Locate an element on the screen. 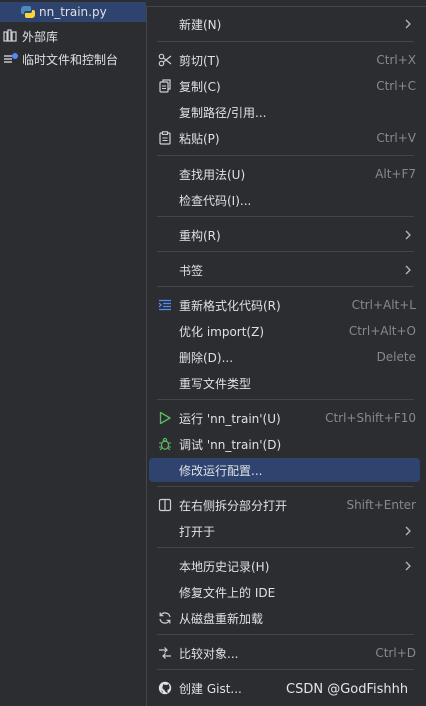 This screenshot has height=706, width=426. copy-icon is located at coordinates (165, 86).